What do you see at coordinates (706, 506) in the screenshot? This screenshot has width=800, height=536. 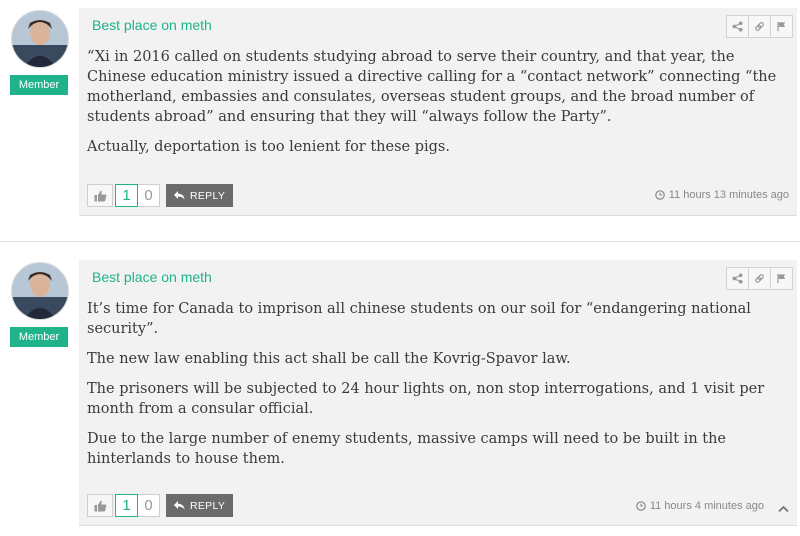 I see `timestamp-text: 11 hours 4 minutes ago` at bounding box center [706, 506].